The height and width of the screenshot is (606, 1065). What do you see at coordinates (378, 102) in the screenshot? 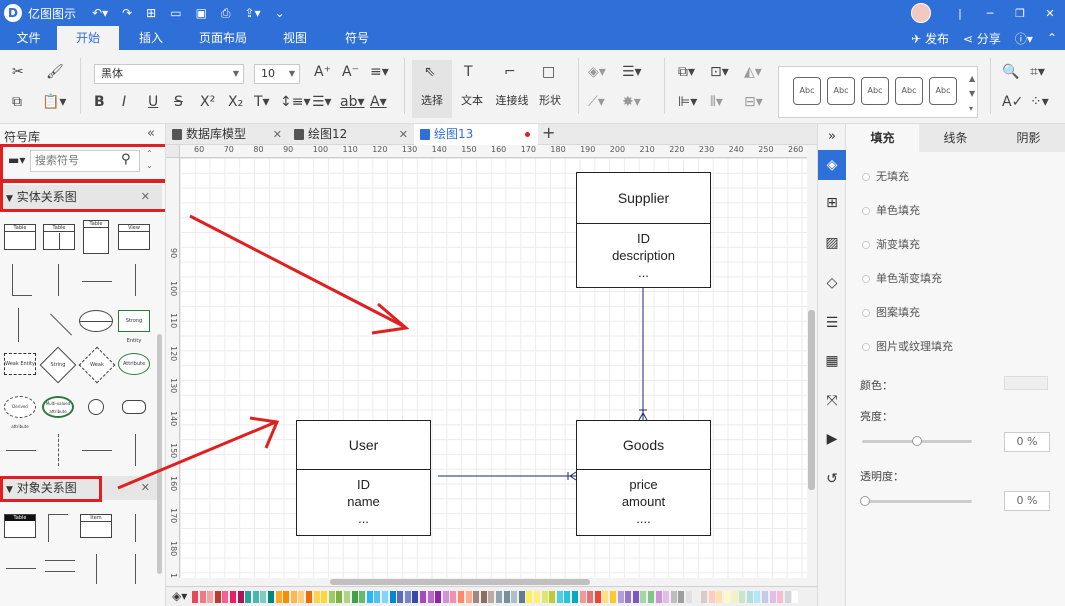
I see `font-color-icon: A▾` at bounding box center [378, 102].